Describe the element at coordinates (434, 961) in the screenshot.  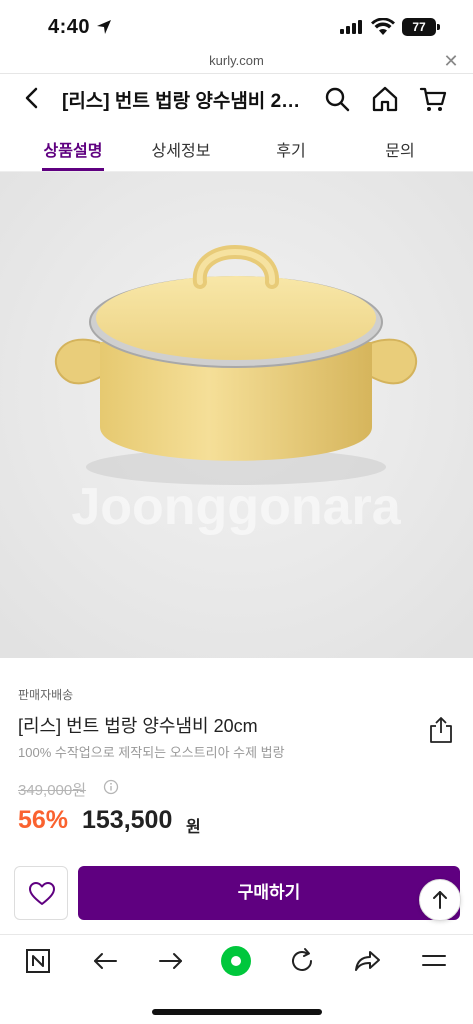
I see `menu-icon` at that location.